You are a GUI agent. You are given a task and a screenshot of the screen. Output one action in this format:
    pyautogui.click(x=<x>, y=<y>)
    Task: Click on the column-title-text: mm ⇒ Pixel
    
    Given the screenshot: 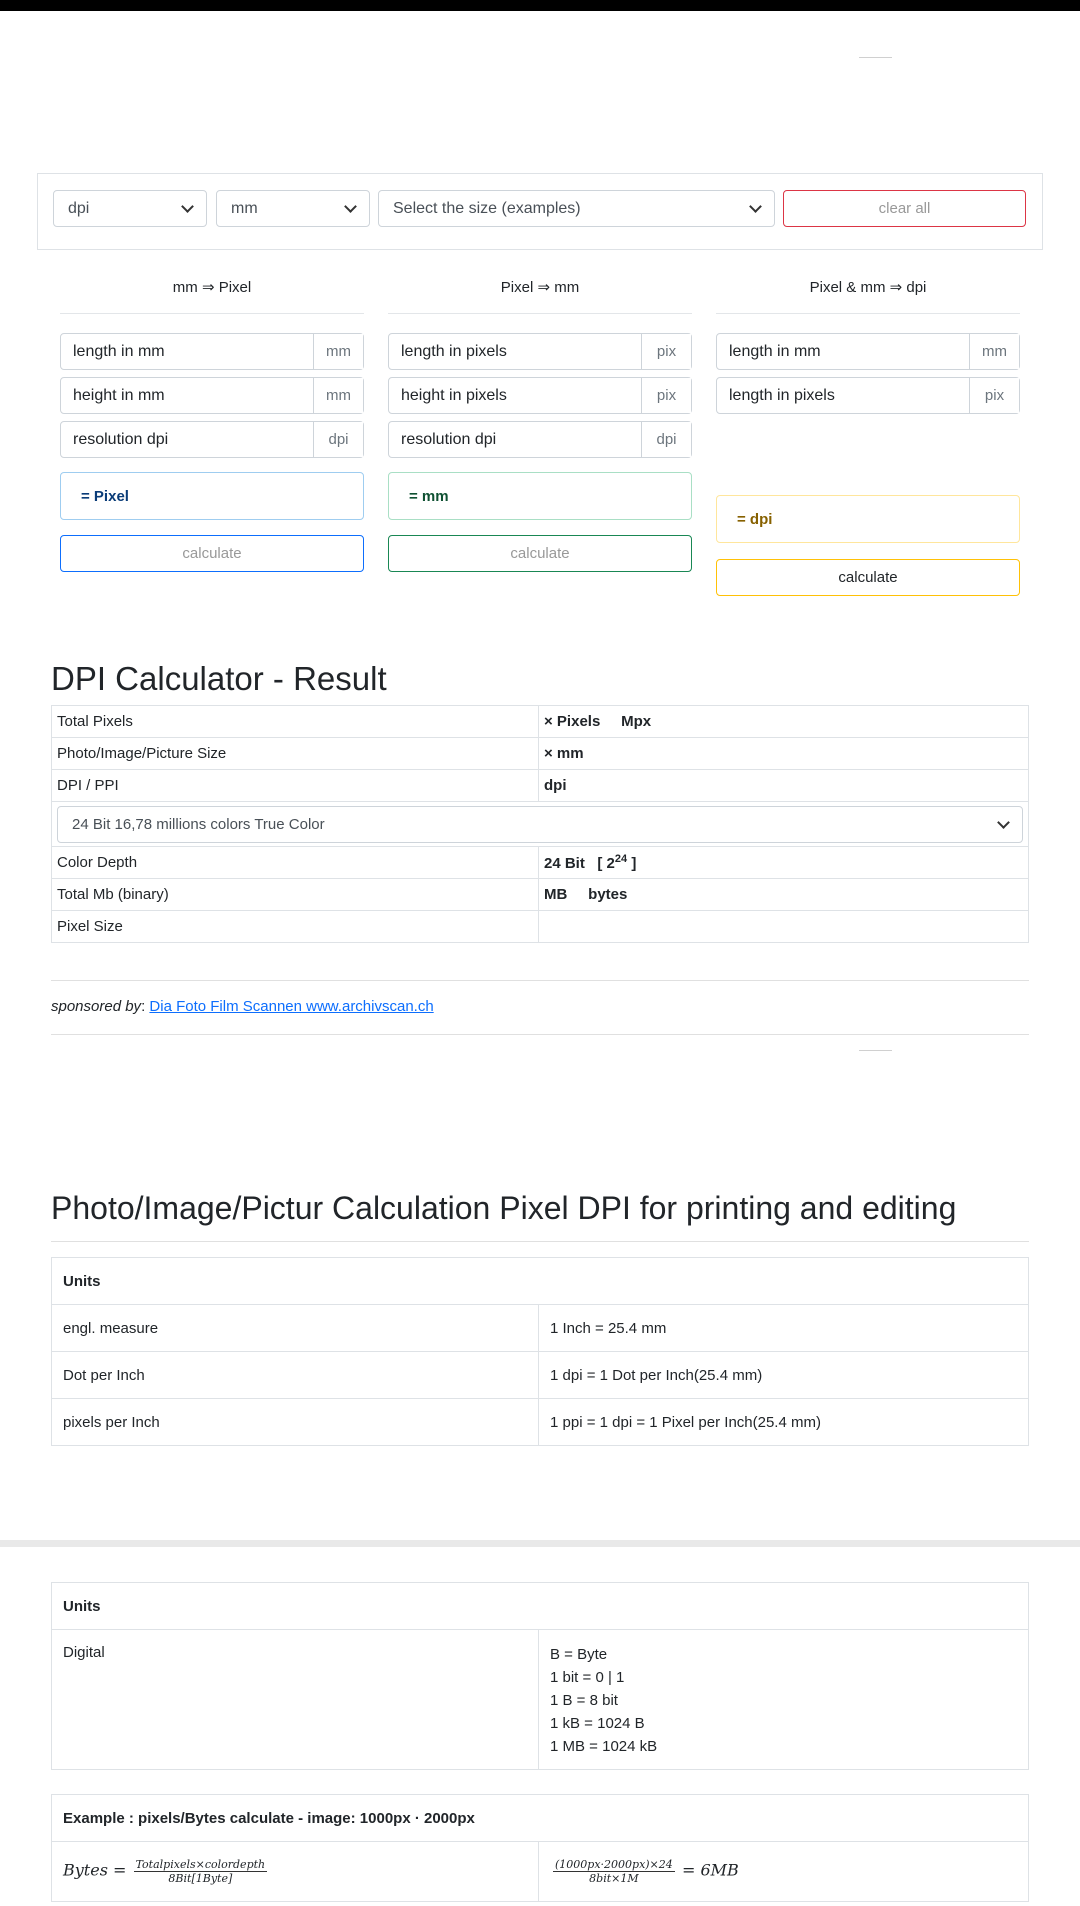 What is the action you would take?
    pyautogui.click(x=212, y=287)
    